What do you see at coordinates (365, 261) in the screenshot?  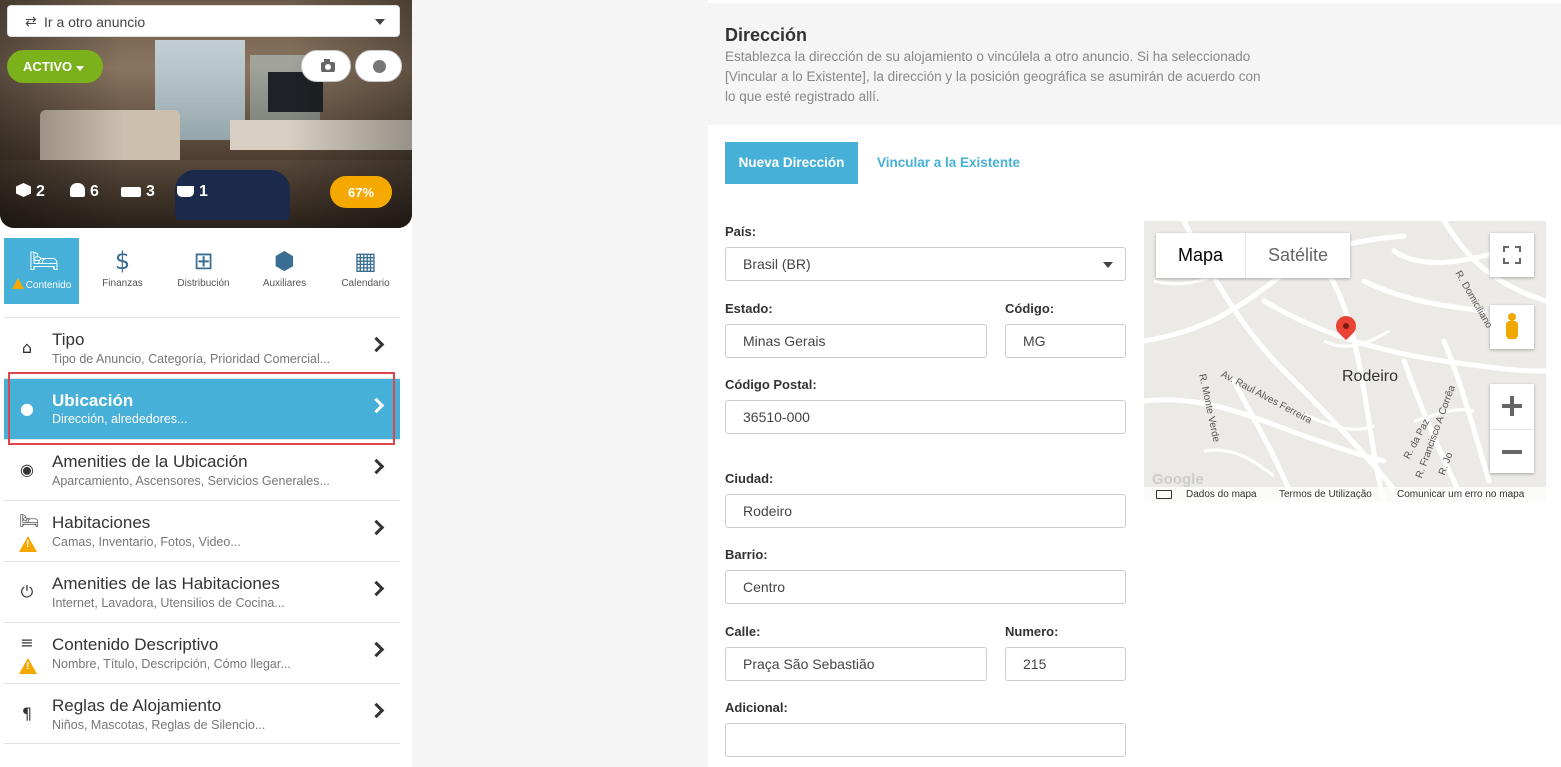 I see `calendar-icon: ▦` at bounding box center [365, 261].